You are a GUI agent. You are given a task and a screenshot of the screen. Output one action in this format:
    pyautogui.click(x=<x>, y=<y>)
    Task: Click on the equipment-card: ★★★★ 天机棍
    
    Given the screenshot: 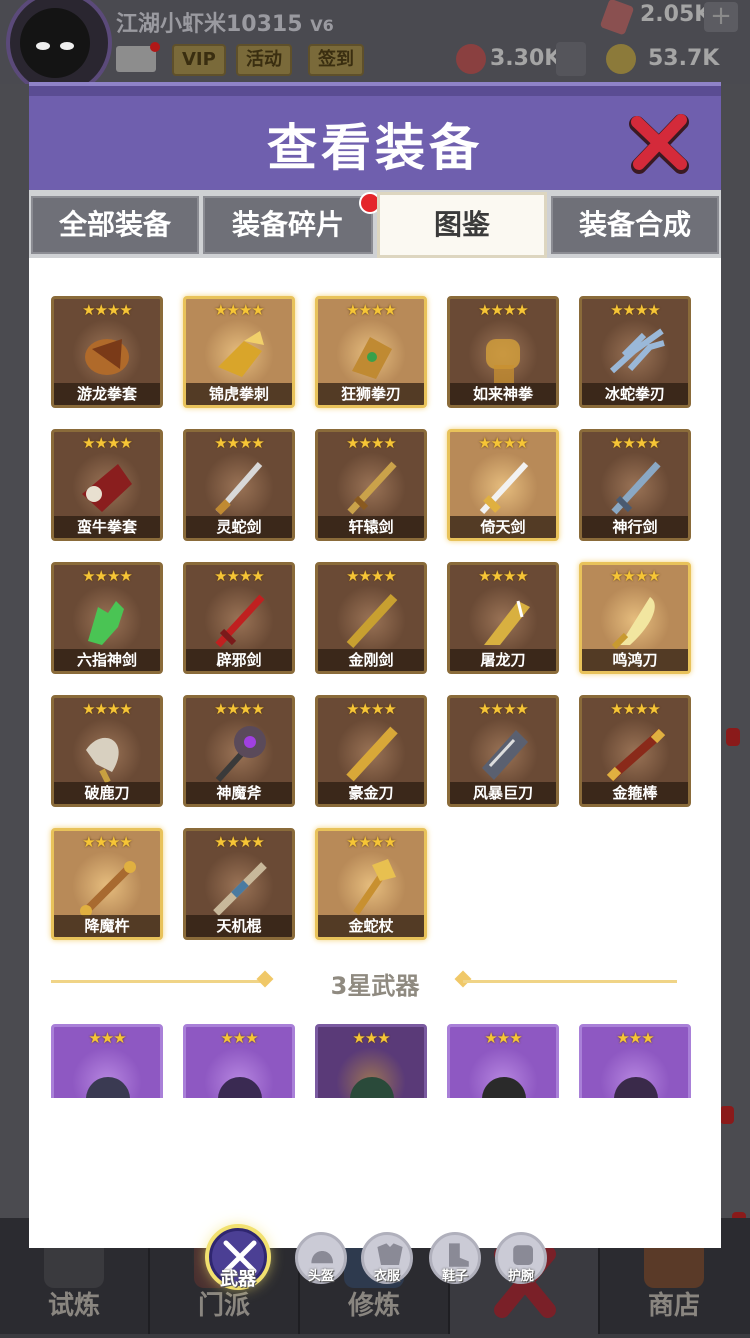 What is the action you would take?
    pyautogui.click(x=239, y=884)
    